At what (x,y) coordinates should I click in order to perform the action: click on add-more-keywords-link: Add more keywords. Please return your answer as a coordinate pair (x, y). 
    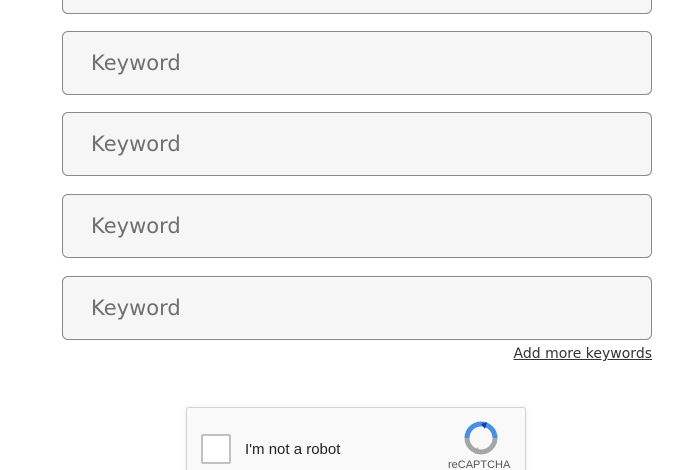
    Looking at the image, I should click on (583, 354).